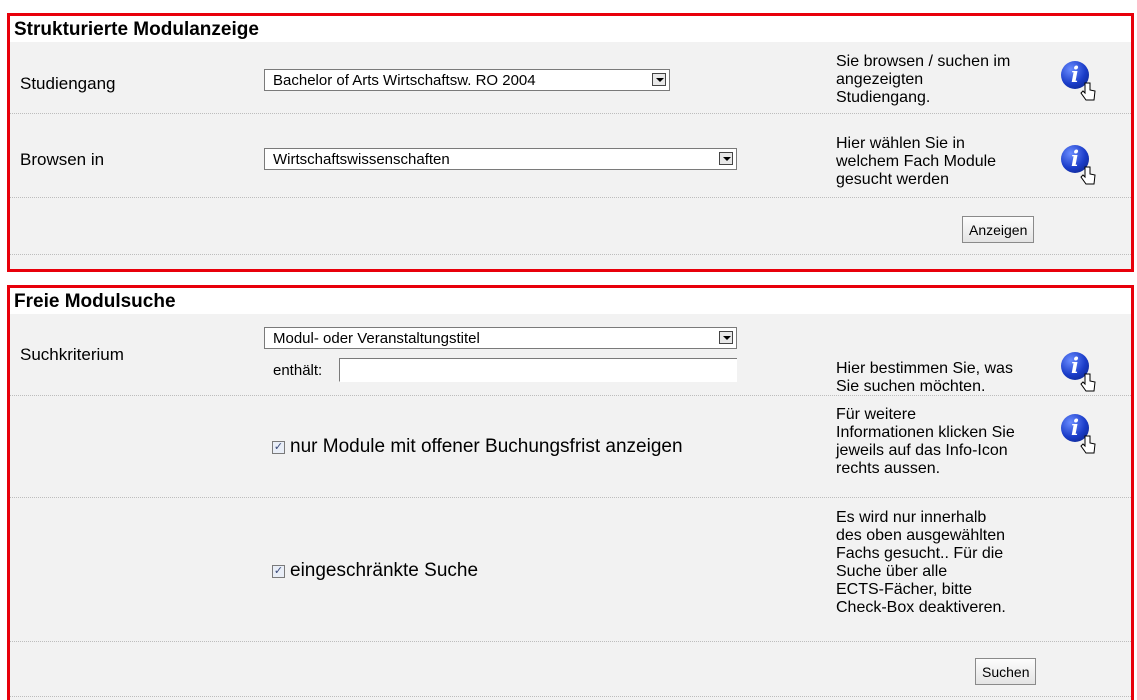  What do you see at coordinates (880, 79) in the screenshot?
I see `help-line: angezeigten` at bounding box center [880, 79].